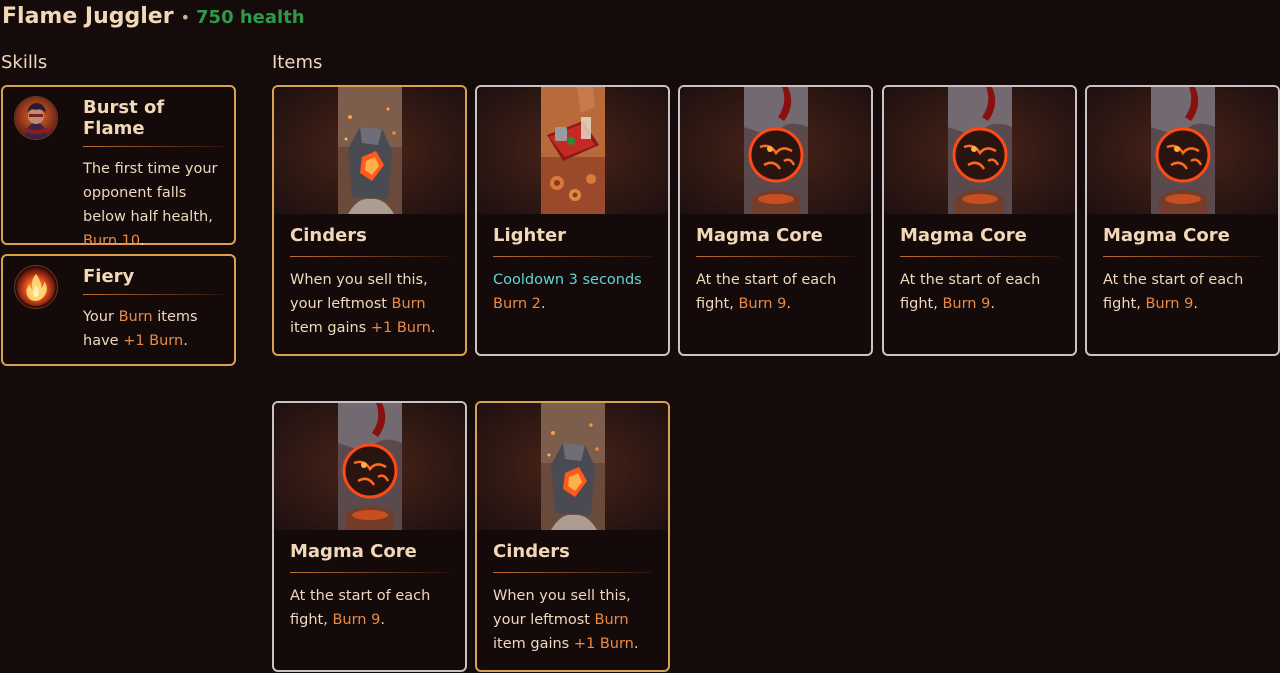 The height and width of the screenshot is (673, 1280). I want to click on skill-name: Fiery, so click(109, 276).